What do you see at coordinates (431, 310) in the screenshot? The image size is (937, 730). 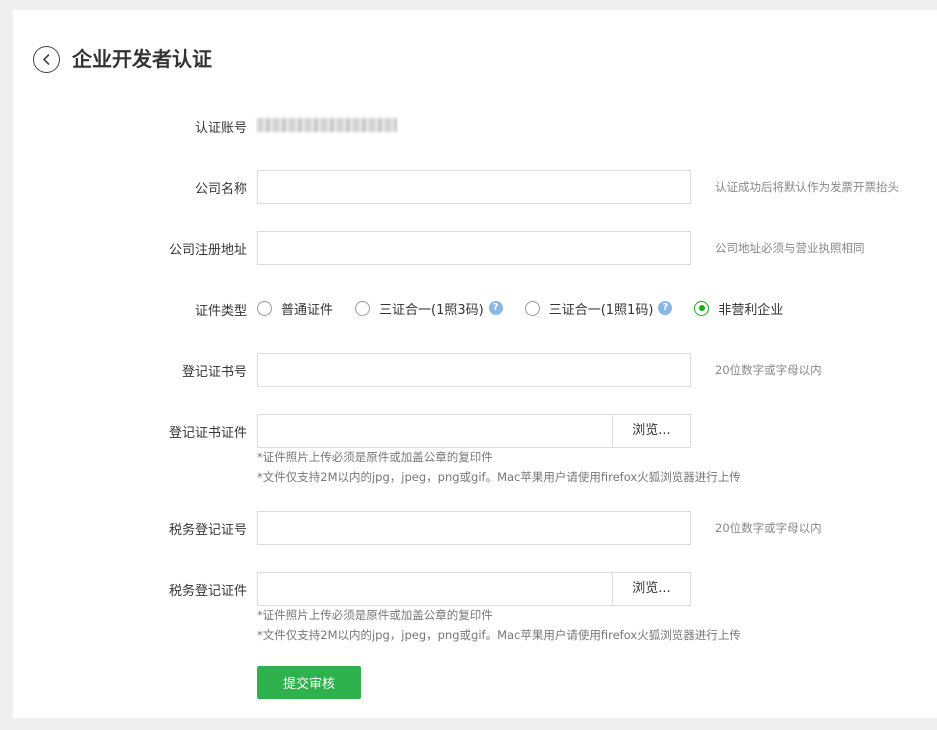 I see `radio-label: 三证合一(1照3码)` at bounding box center [431, 310].